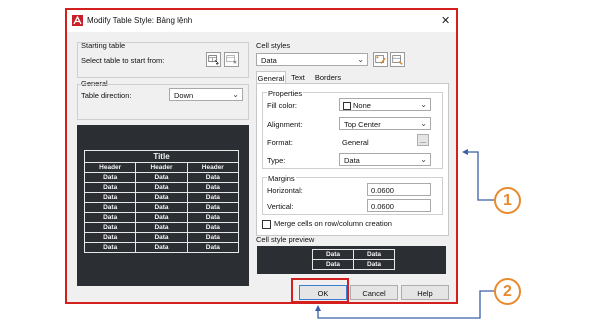 This screenshot has width=600, height=327. What do you see at coordinates (507, 200) in the screenshot?
I see `annotation-badge-1: 1` at bounding box center [507, 200].